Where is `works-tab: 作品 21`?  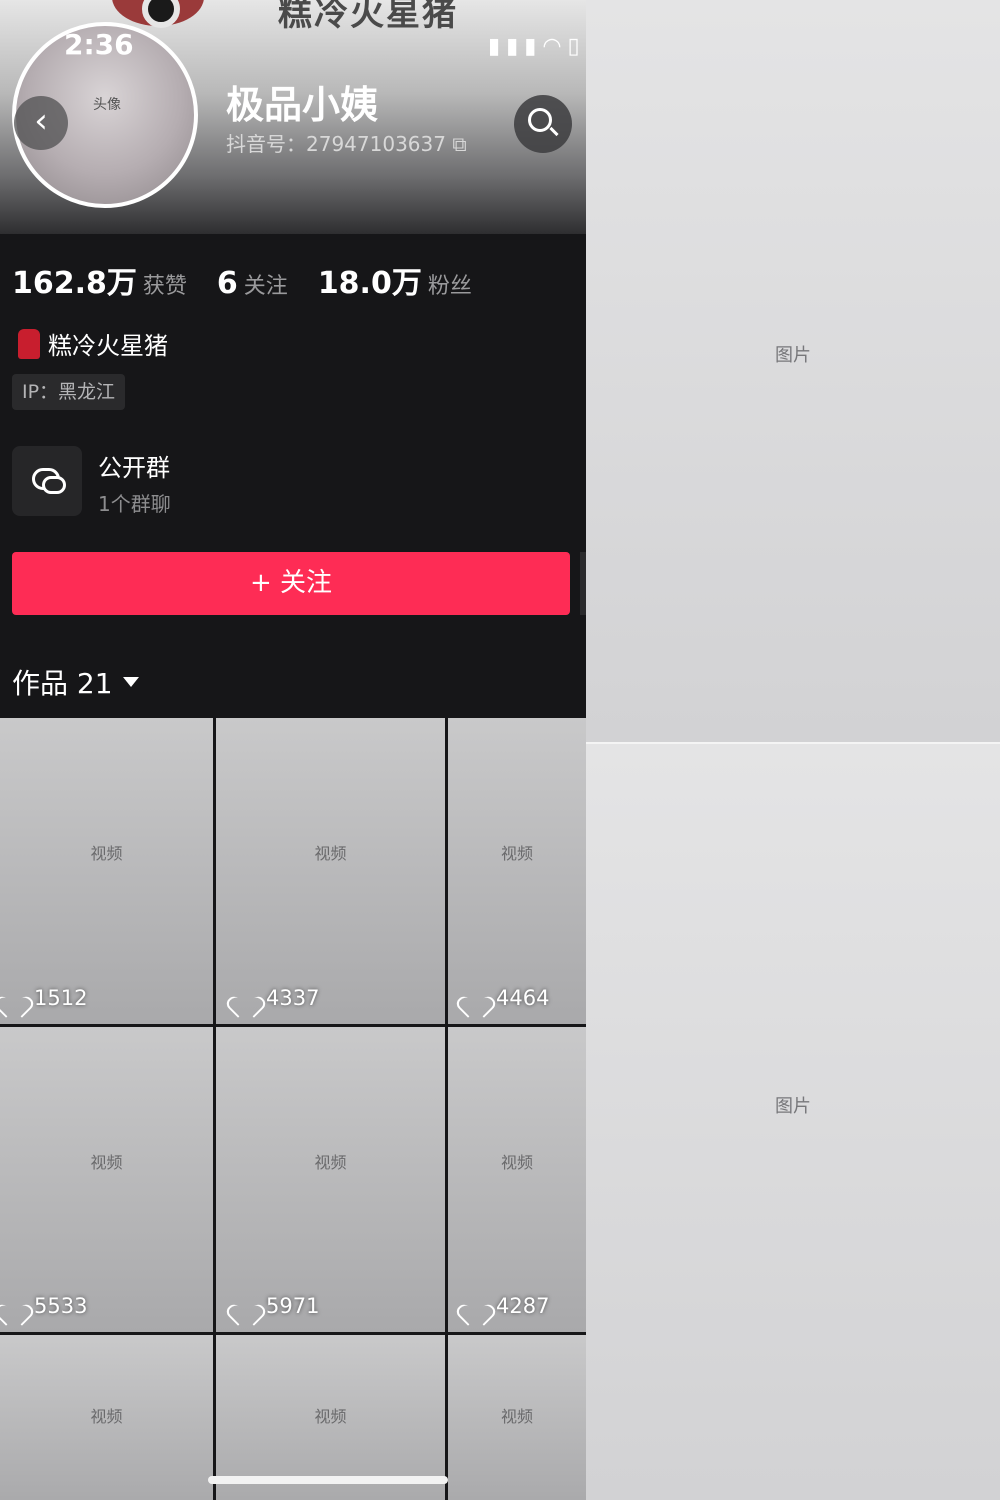 works-tab: 作品 21 is located at coordinates (75, 682).